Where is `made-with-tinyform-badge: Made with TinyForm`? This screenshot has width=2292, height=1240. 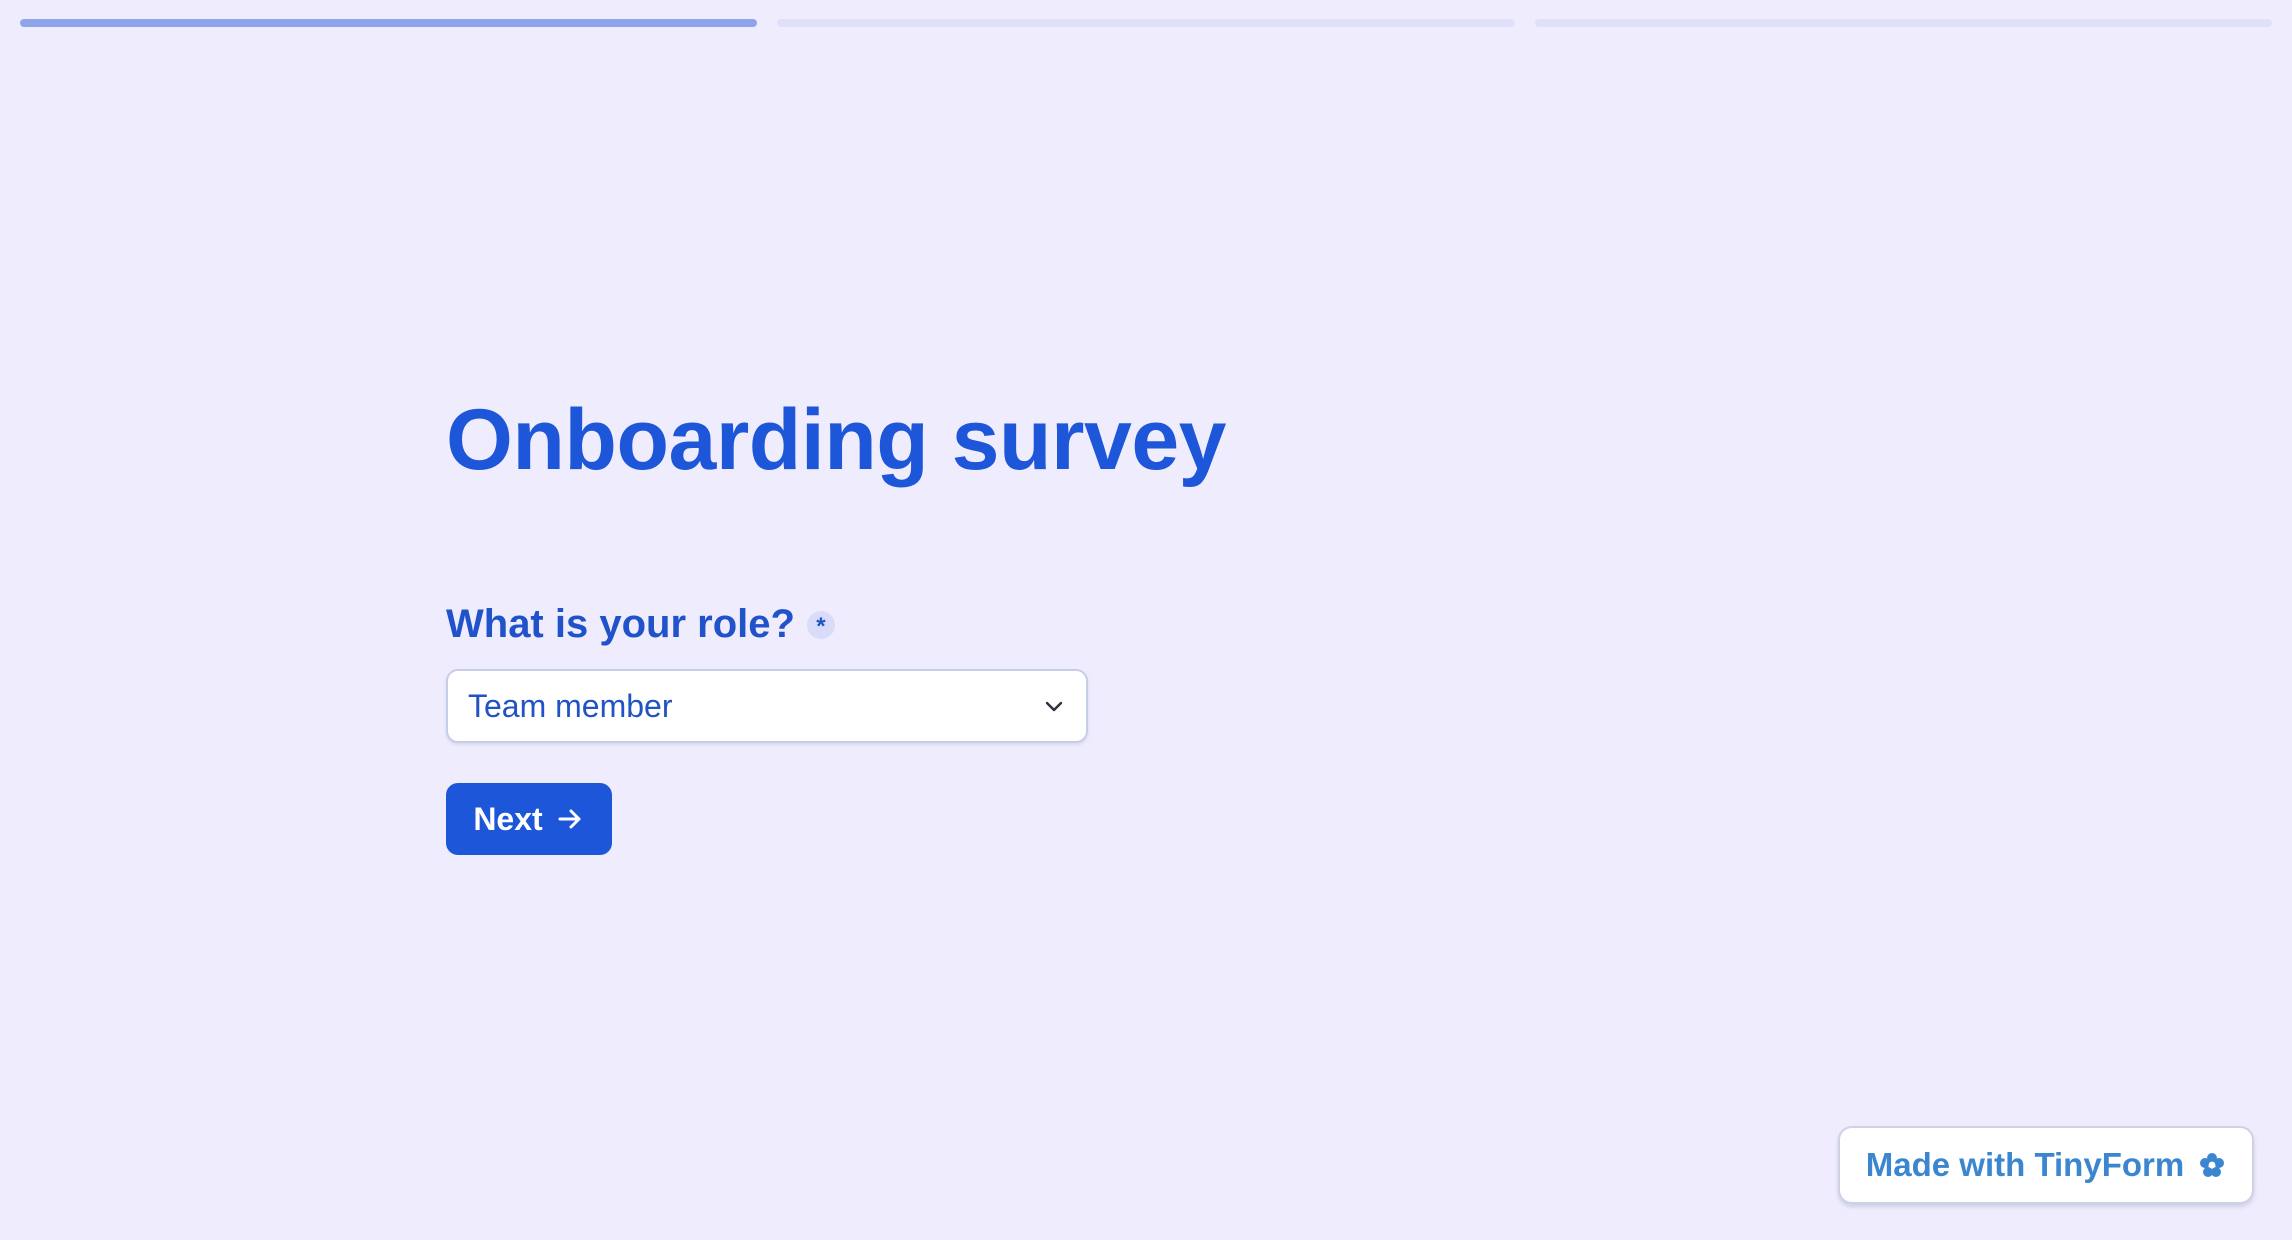
made-with-tinyform-badge: Made with TinyForm is located at coordinates (2046, 1165).